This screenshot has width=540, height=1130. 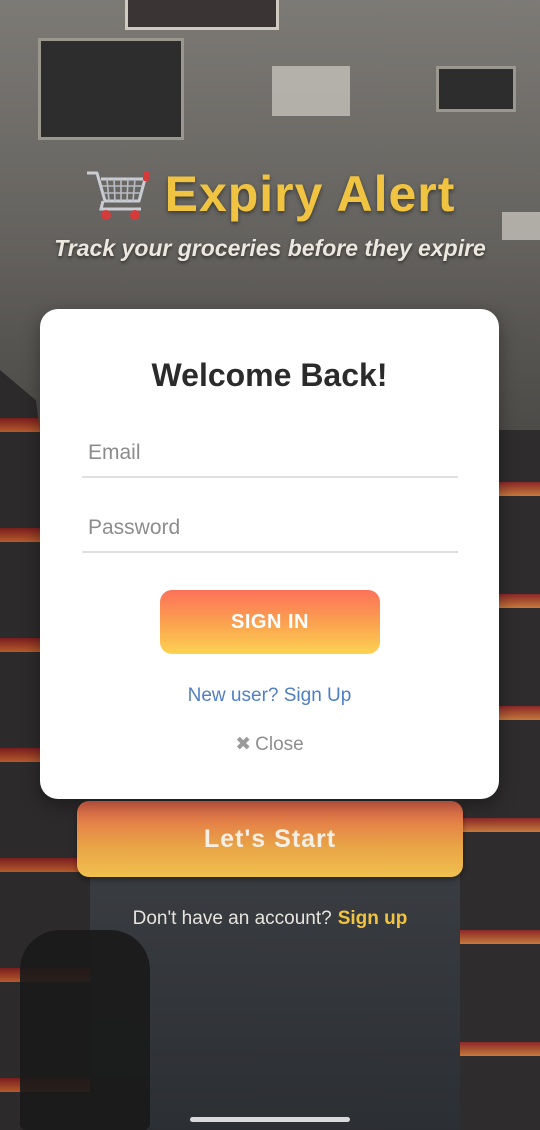 What do you see at coordinates (310, 194) in the screenshot?
I see `app-title: Expiry Alert` at bounding box center [310, 194].